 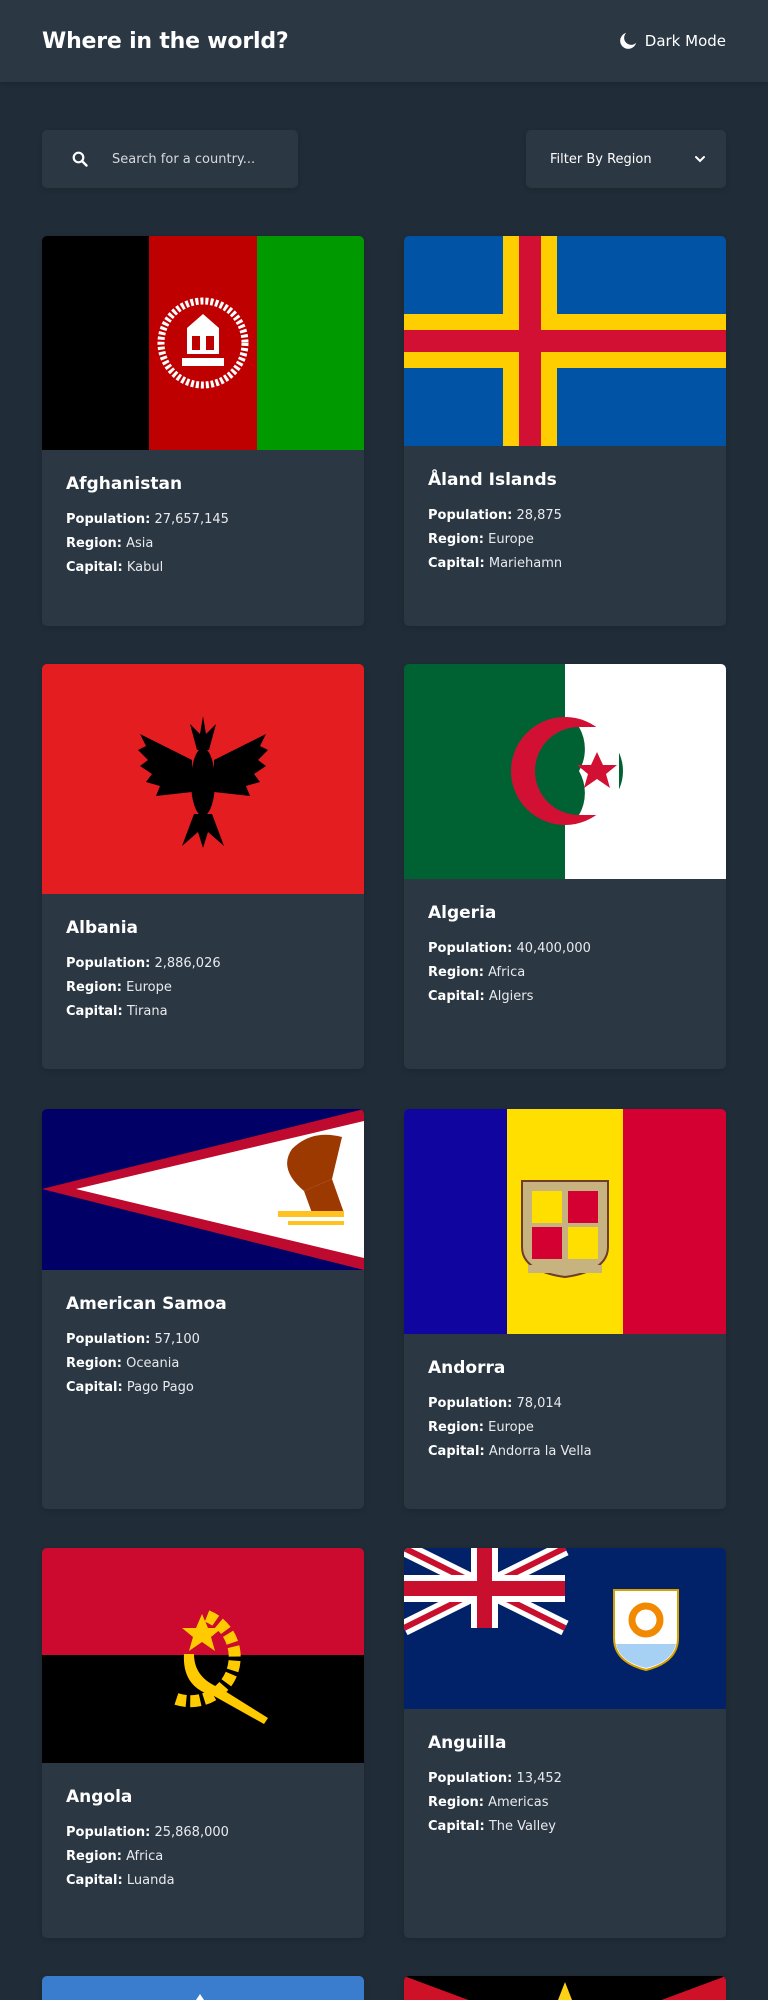 What do you see at coordinates (565, 1803) in the screenshot?
I see `country-region: Region: Americas` at bounding box center [565, 1803].